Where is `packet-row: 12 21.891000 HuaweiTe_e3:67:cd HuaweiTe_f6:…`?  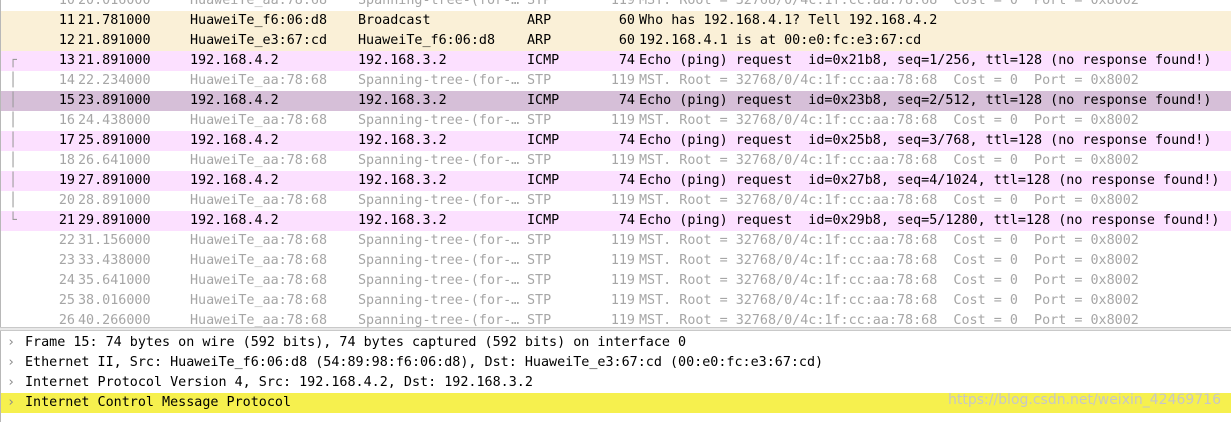
packet-row: 12 21.891000 HuaweiTe_e3:67:cd HuaweiTe_f6:… is located at coordinates (616, 41).